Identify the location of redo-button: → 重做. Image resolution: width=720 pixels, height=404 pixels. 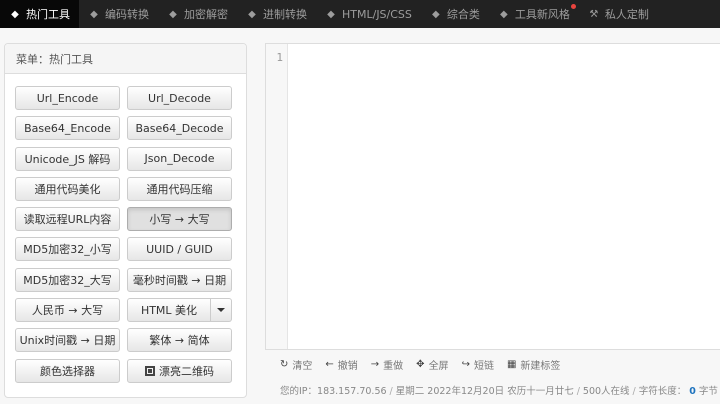
(387, 364).